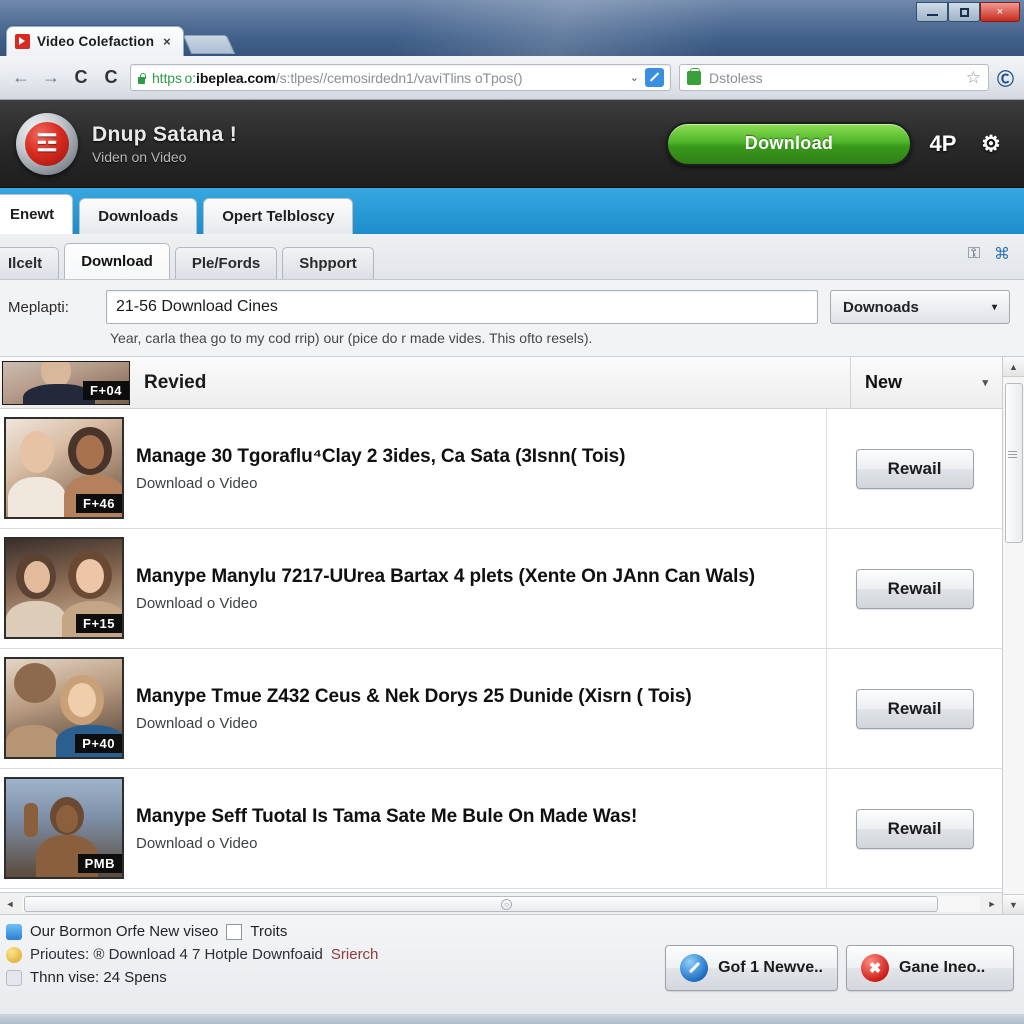 This screenshot has width=1024, height=1024. I want to click on subtab-shpport: Shpport, so click(328, 263).